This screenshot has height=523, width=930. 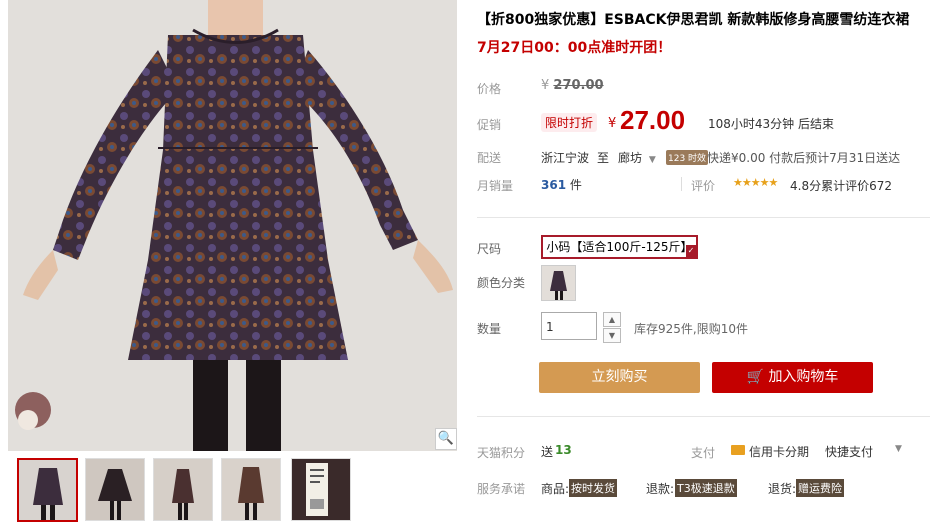 I want to click on points-amount: 13, so click(x=563, y=450).